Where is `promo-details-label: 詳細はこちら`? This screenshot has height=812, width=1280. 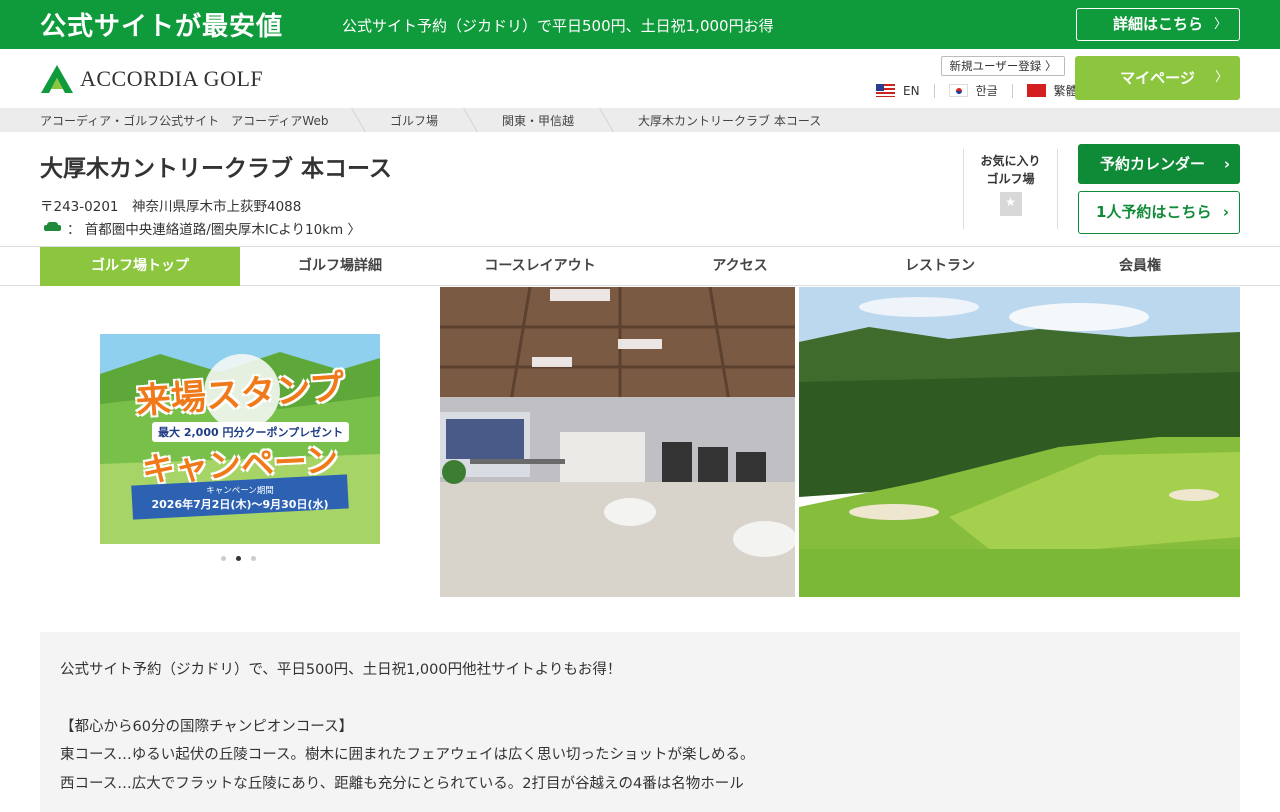 promo-details-label: 詳細はこちら is located at coordinates (1157, 24).